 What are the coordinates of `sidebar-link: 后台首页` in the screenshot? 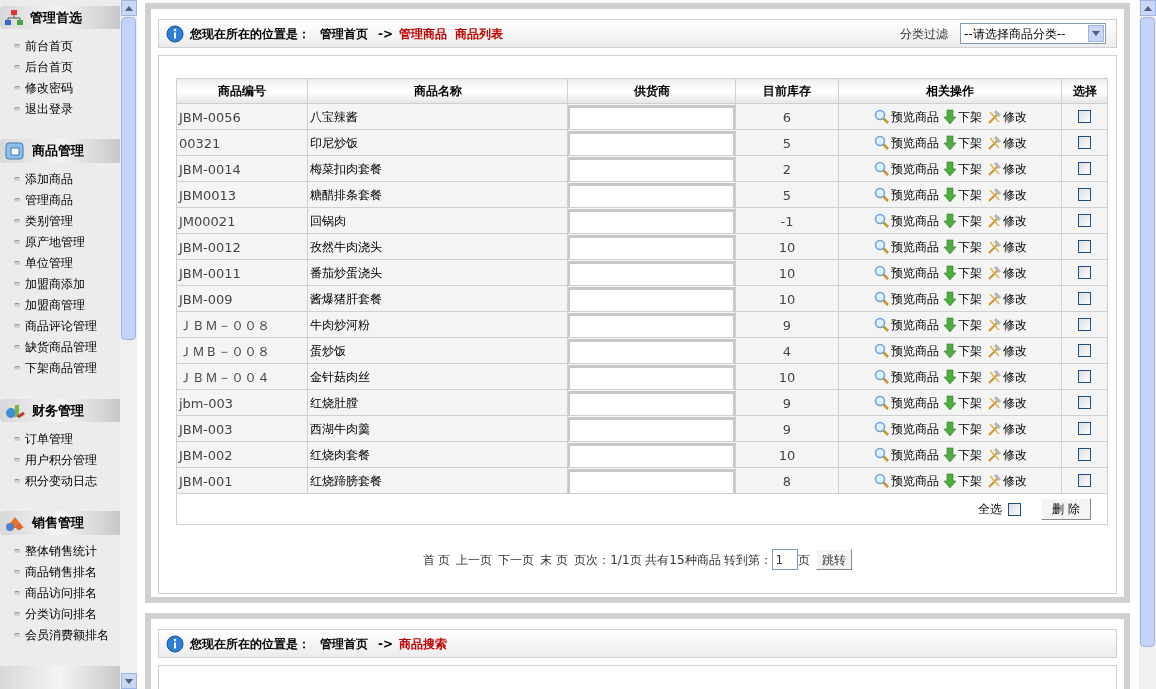 It's located at (49, 66).